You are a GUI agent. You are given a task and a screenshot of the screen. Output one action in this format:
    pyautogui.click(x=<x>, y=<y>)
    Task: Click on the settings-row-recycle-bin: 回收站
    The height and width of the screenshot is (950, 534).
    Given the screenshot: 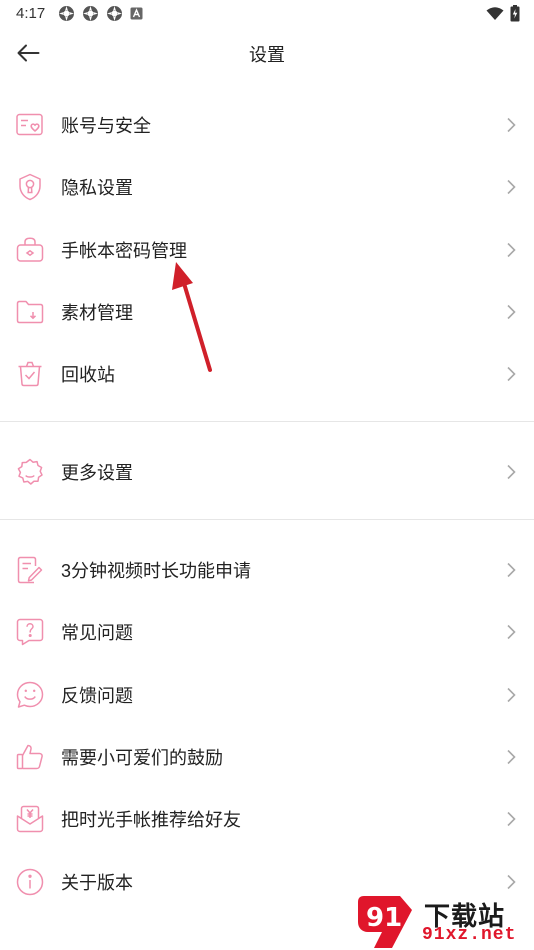 What is the action you would take?
    pyautogui.click(x=267, y=374)
    